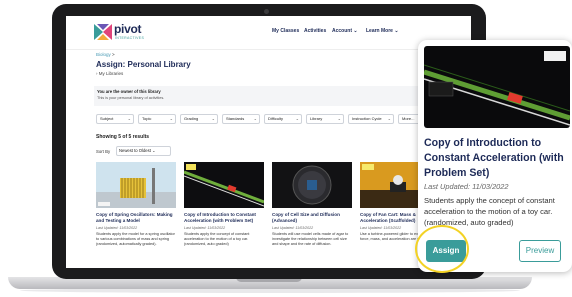  I want to click on sort-label: Sort By, so click(103, 151).